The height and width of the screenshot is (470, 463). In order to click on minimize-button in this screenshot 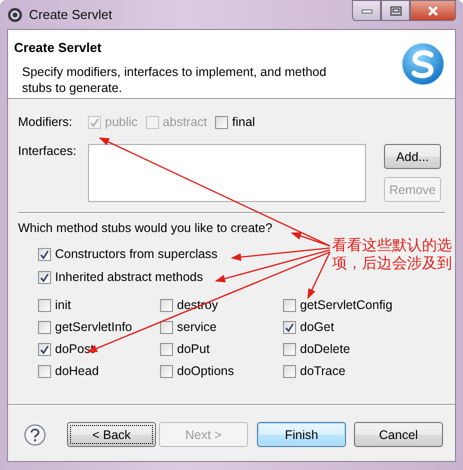, I will do `click(366, 10)`.